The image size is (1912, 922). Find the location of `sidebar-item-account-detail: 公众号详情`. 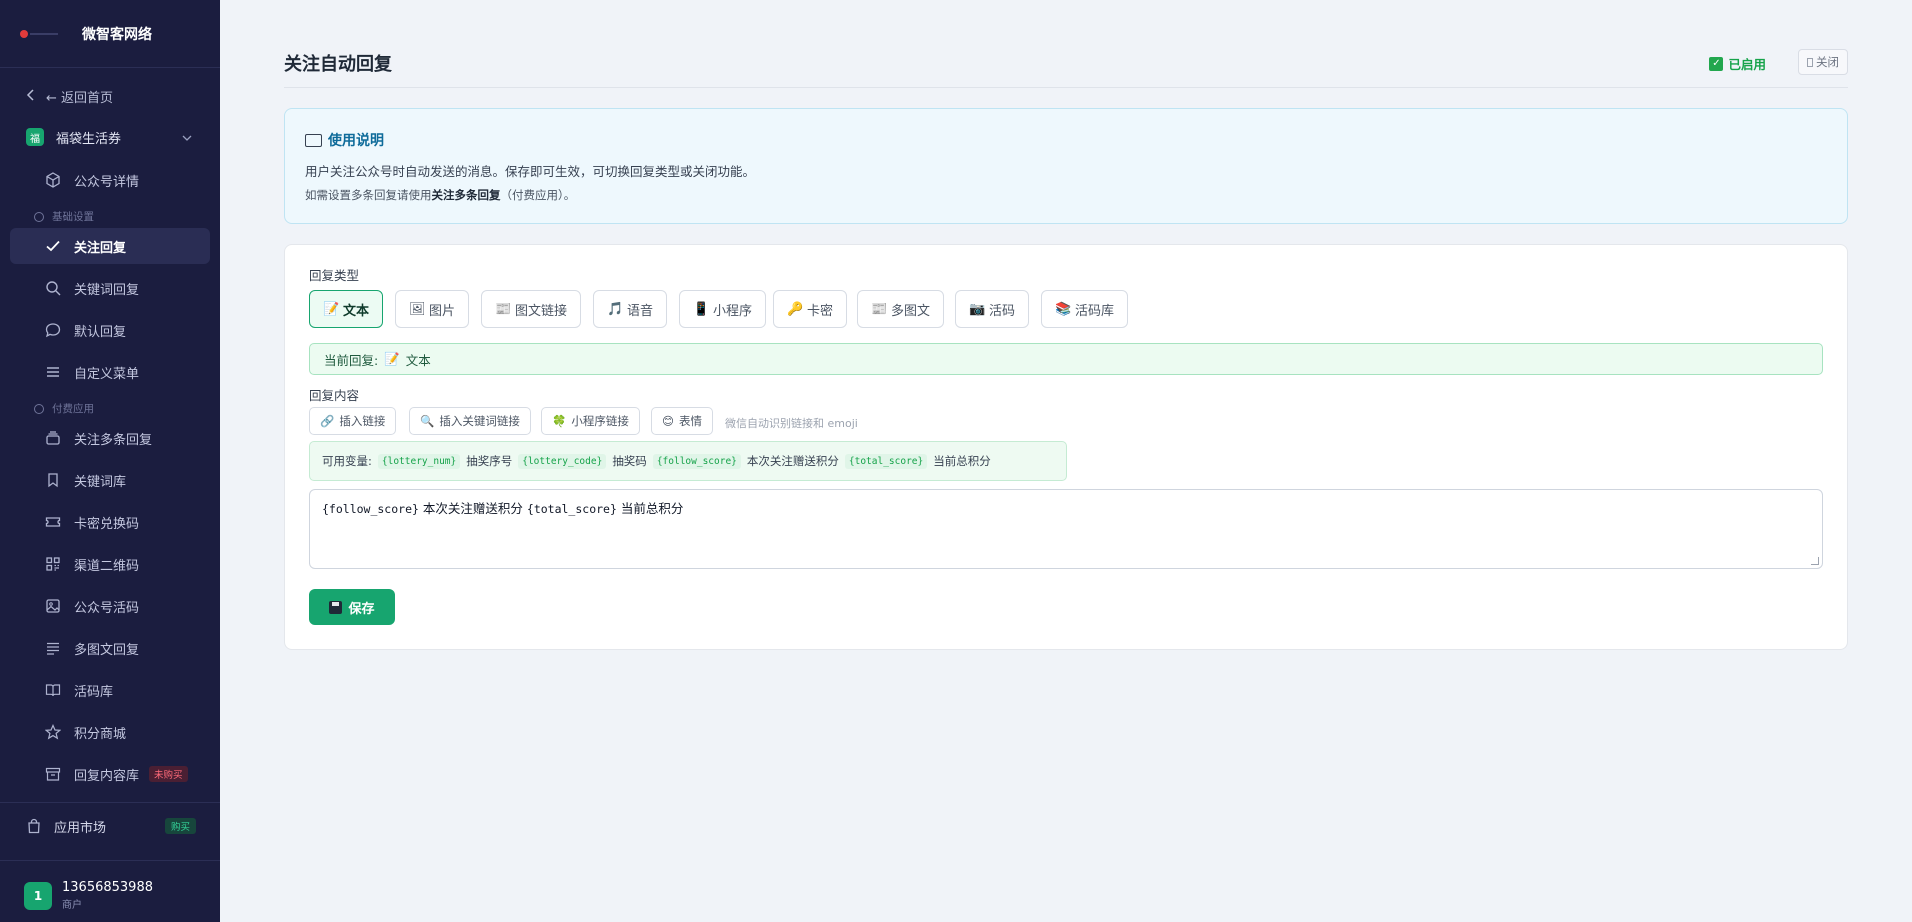

sidebar-item-account-detail: 公众号详情 is located at coordinates (110, 180).